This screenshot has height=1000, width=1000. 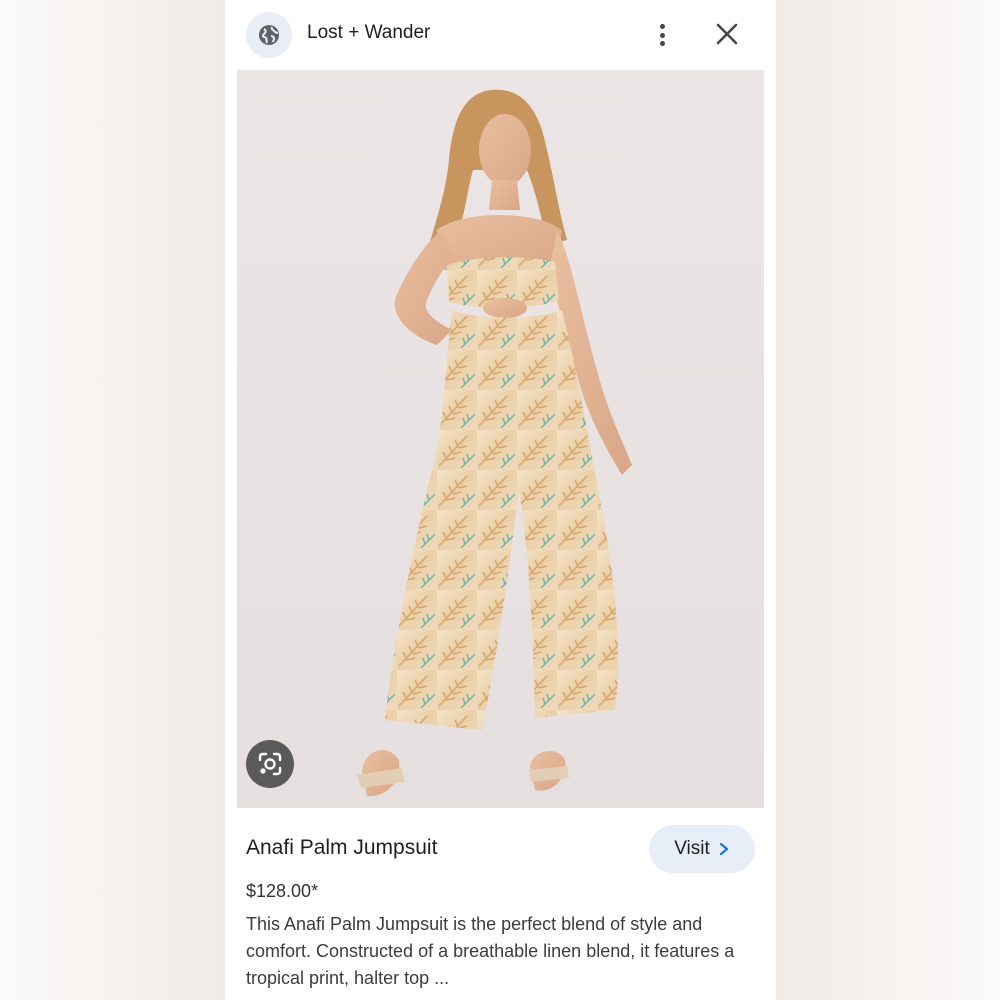 I want to click on visit-button: Visit, so click(x=702, y=849).